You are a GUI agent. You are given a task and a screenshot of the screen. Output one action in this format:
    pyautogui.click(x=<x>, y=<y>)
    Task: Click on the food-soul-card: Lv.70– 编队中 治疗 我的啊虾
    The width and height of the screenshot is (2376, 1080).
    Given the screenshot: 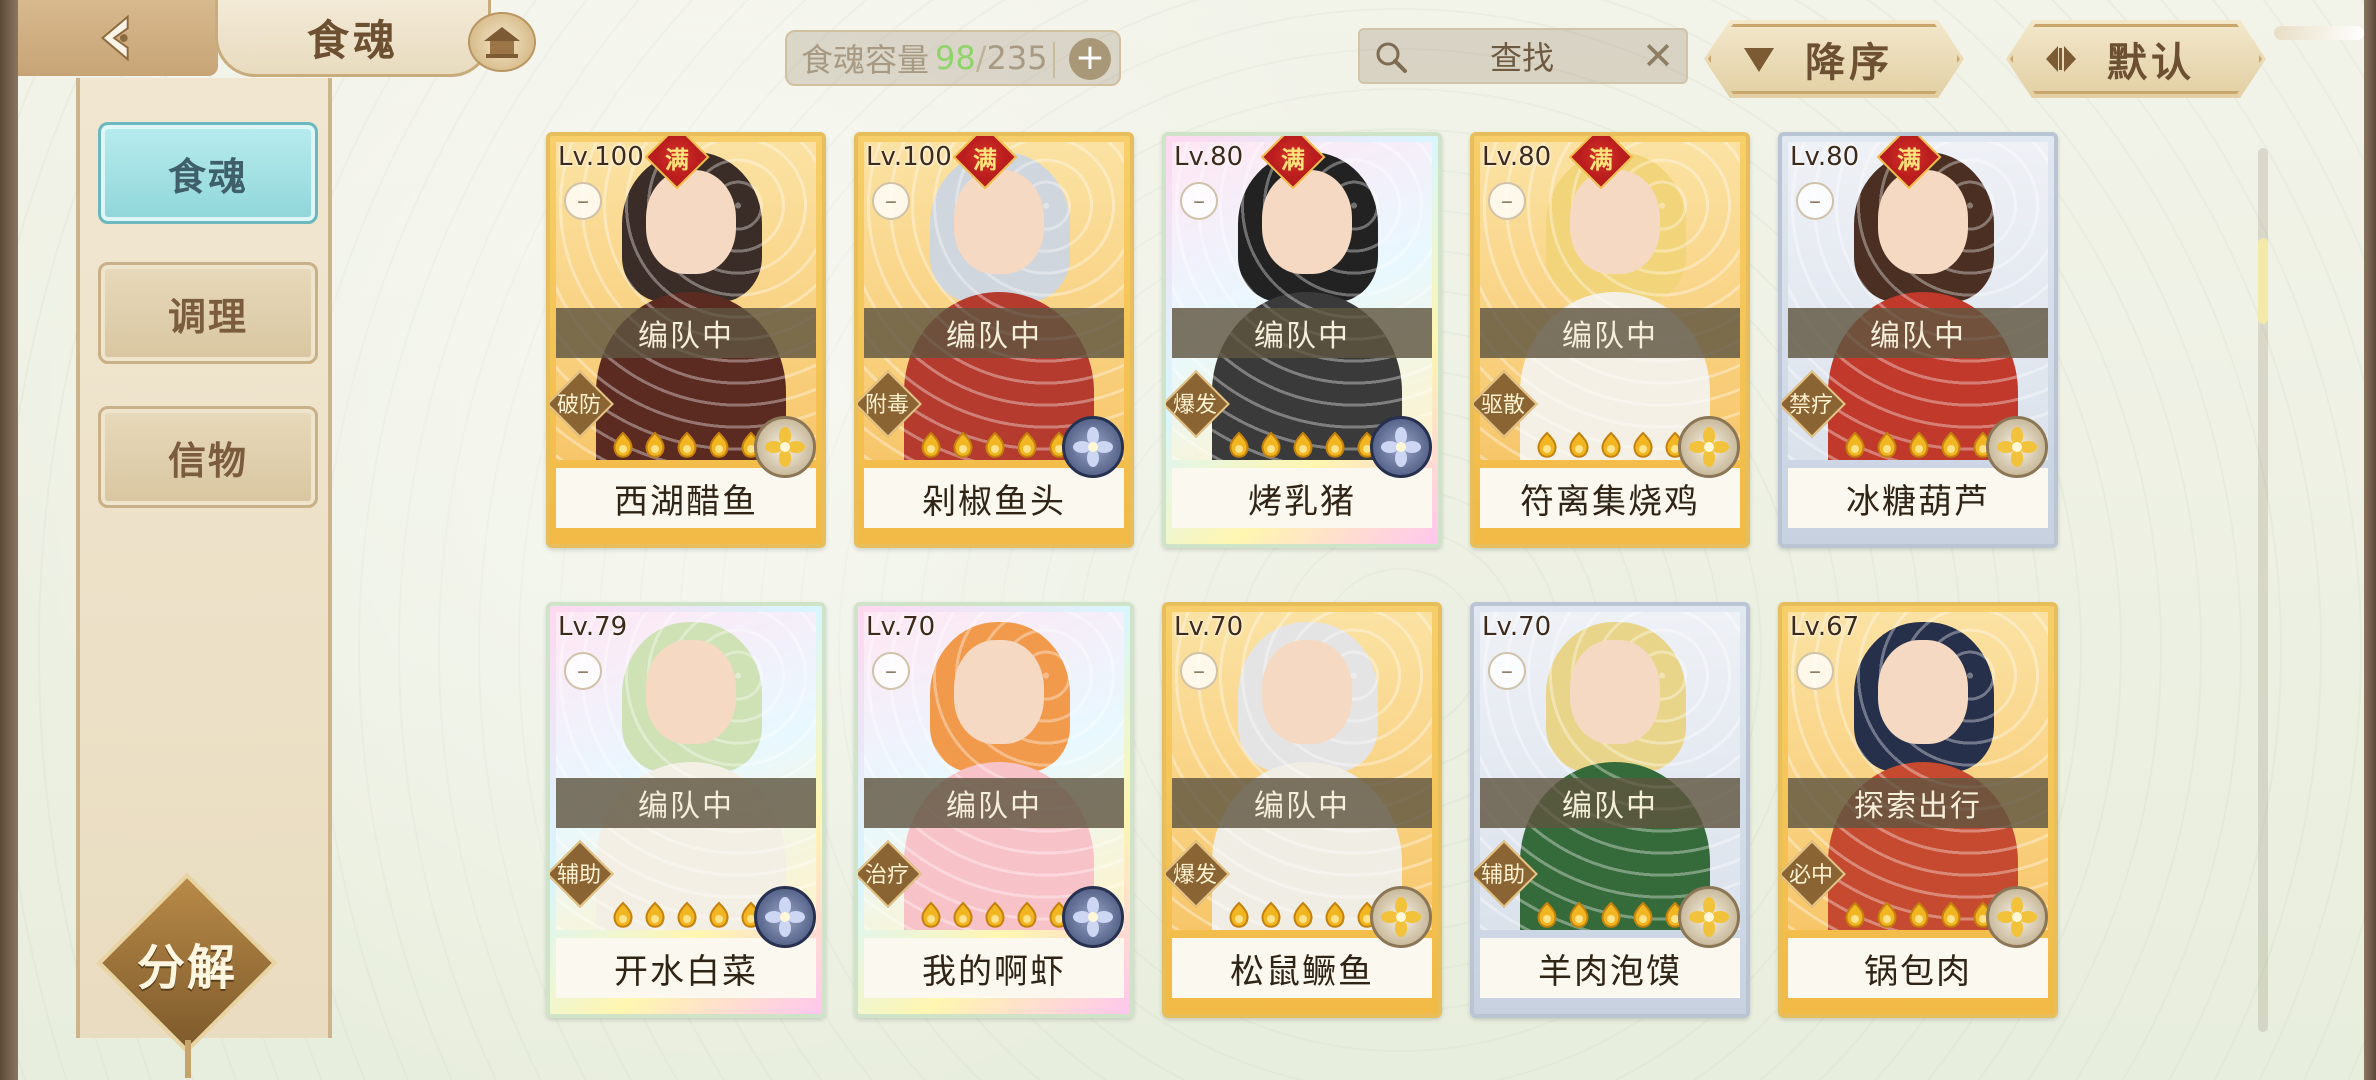 What is the action you would take?
    pyautogui.click(x=994, y=810)
    